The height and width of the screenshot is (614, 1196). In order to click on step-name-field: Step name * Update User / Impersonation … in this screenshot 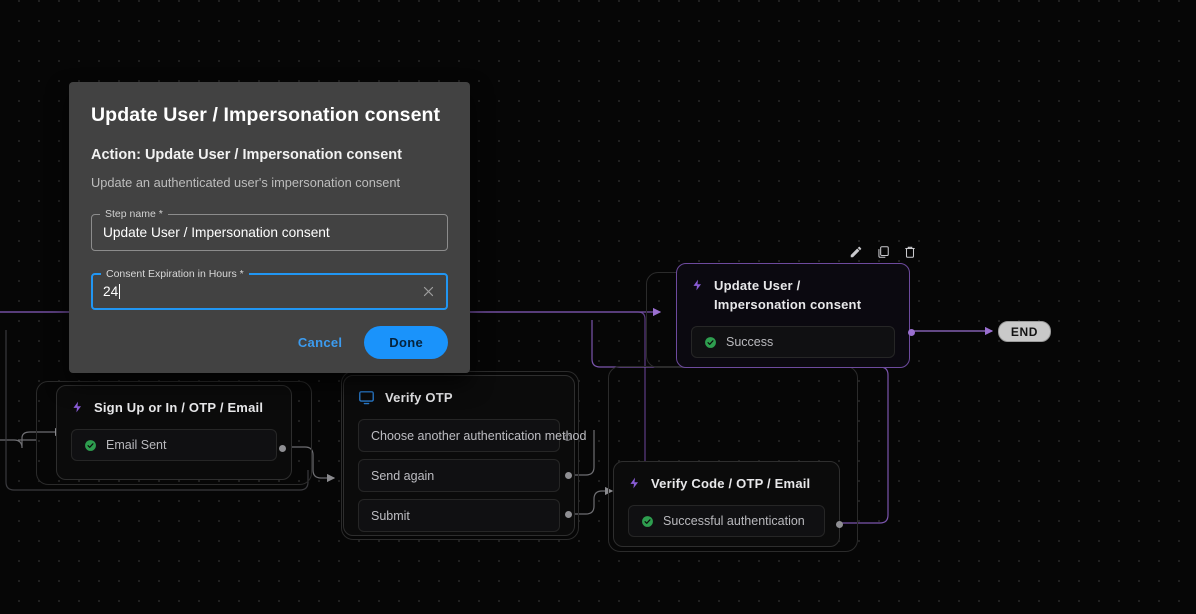, I will do `click(269, 229)`.